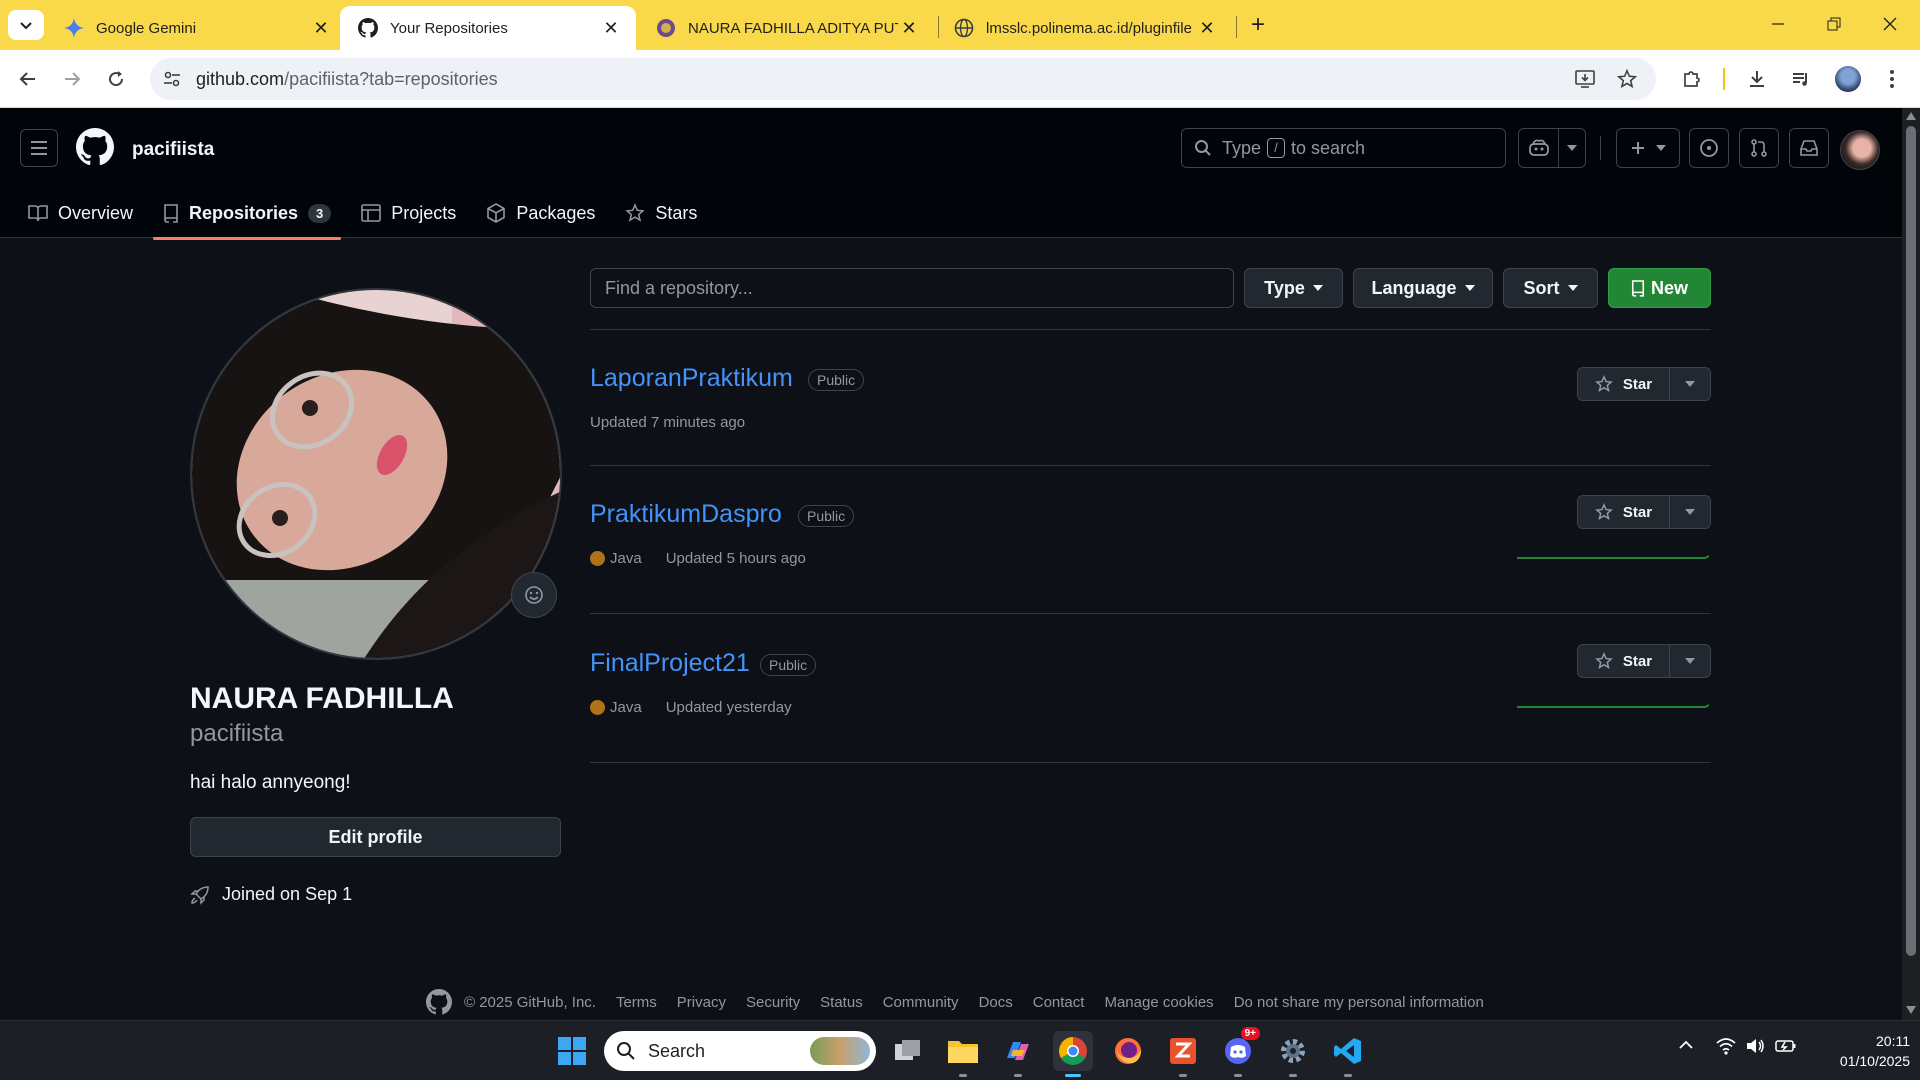 The height and width of the screenshot is (1080, 1920). I want to click on visibility-badge: Public, so click(826, 516).